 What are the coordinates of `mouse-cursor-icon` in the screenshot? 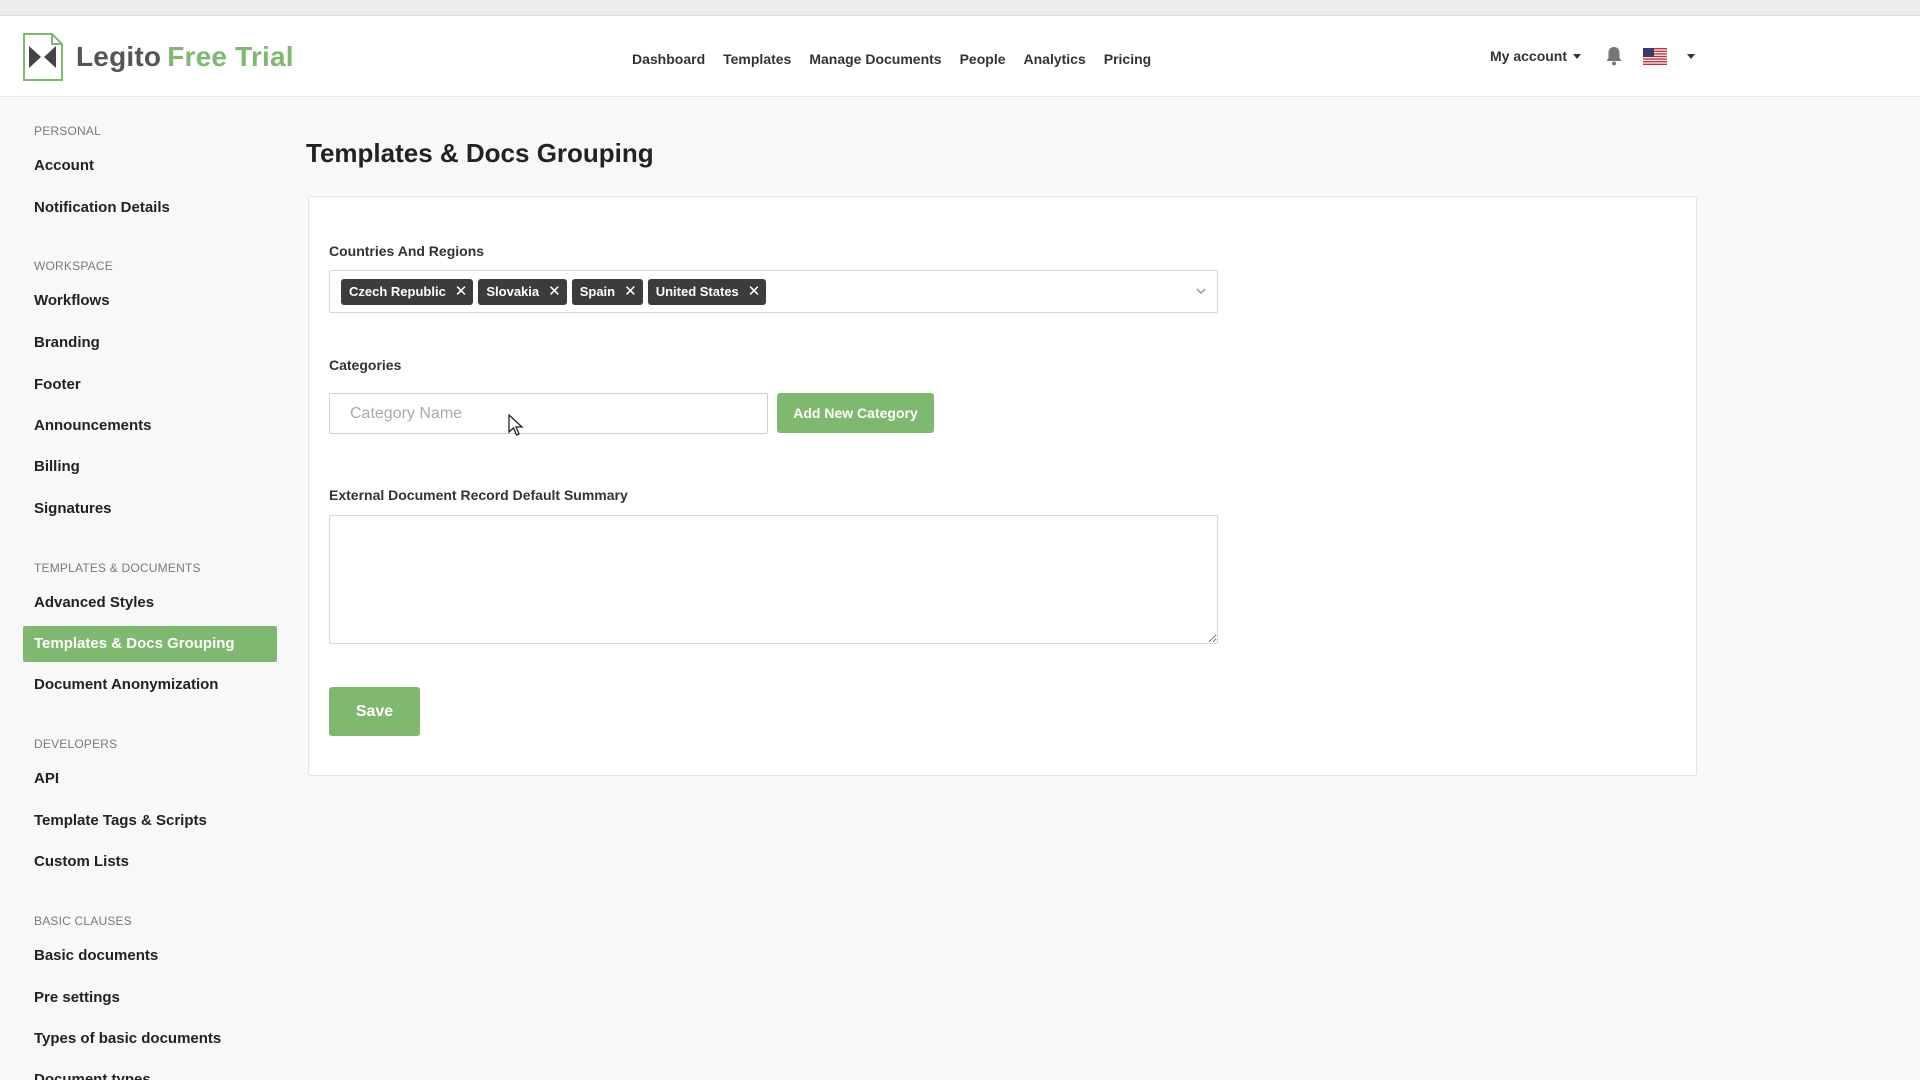 It's located at (516, 425).